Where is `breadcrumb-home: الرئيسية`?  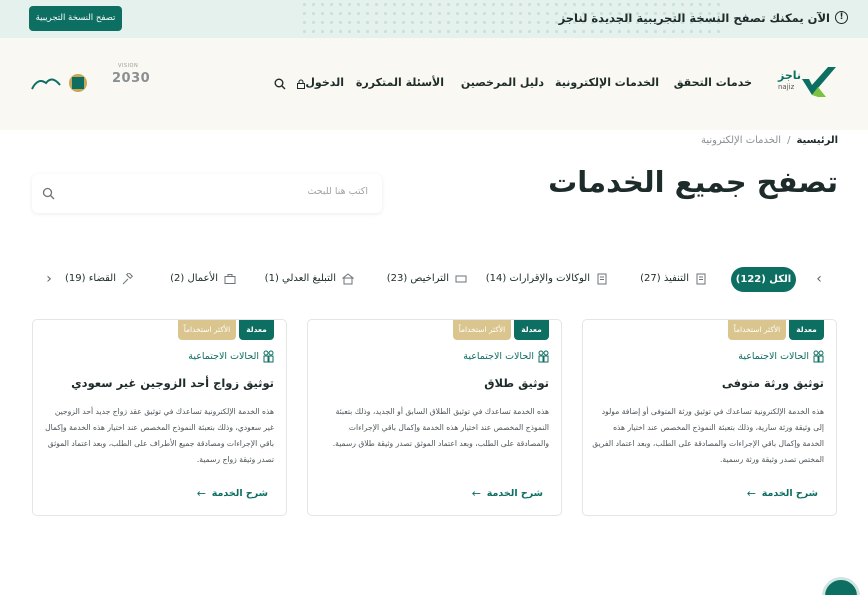 breadcrumb-home: الرئيسية is located at coordinates (817, 140).